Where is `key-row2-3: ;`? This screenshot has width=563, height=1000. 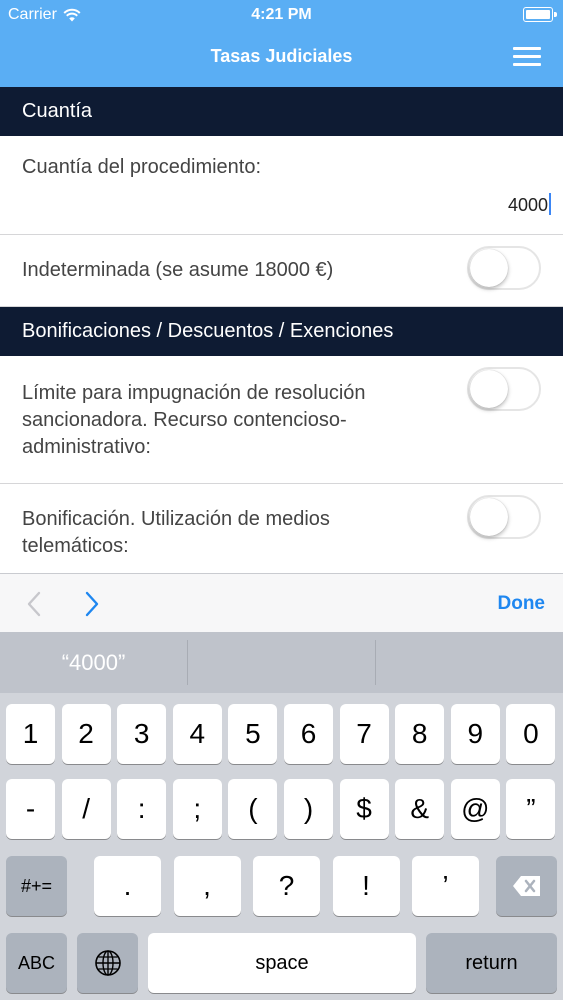
key-row2-3: ; is located at coordinates (197, 809).